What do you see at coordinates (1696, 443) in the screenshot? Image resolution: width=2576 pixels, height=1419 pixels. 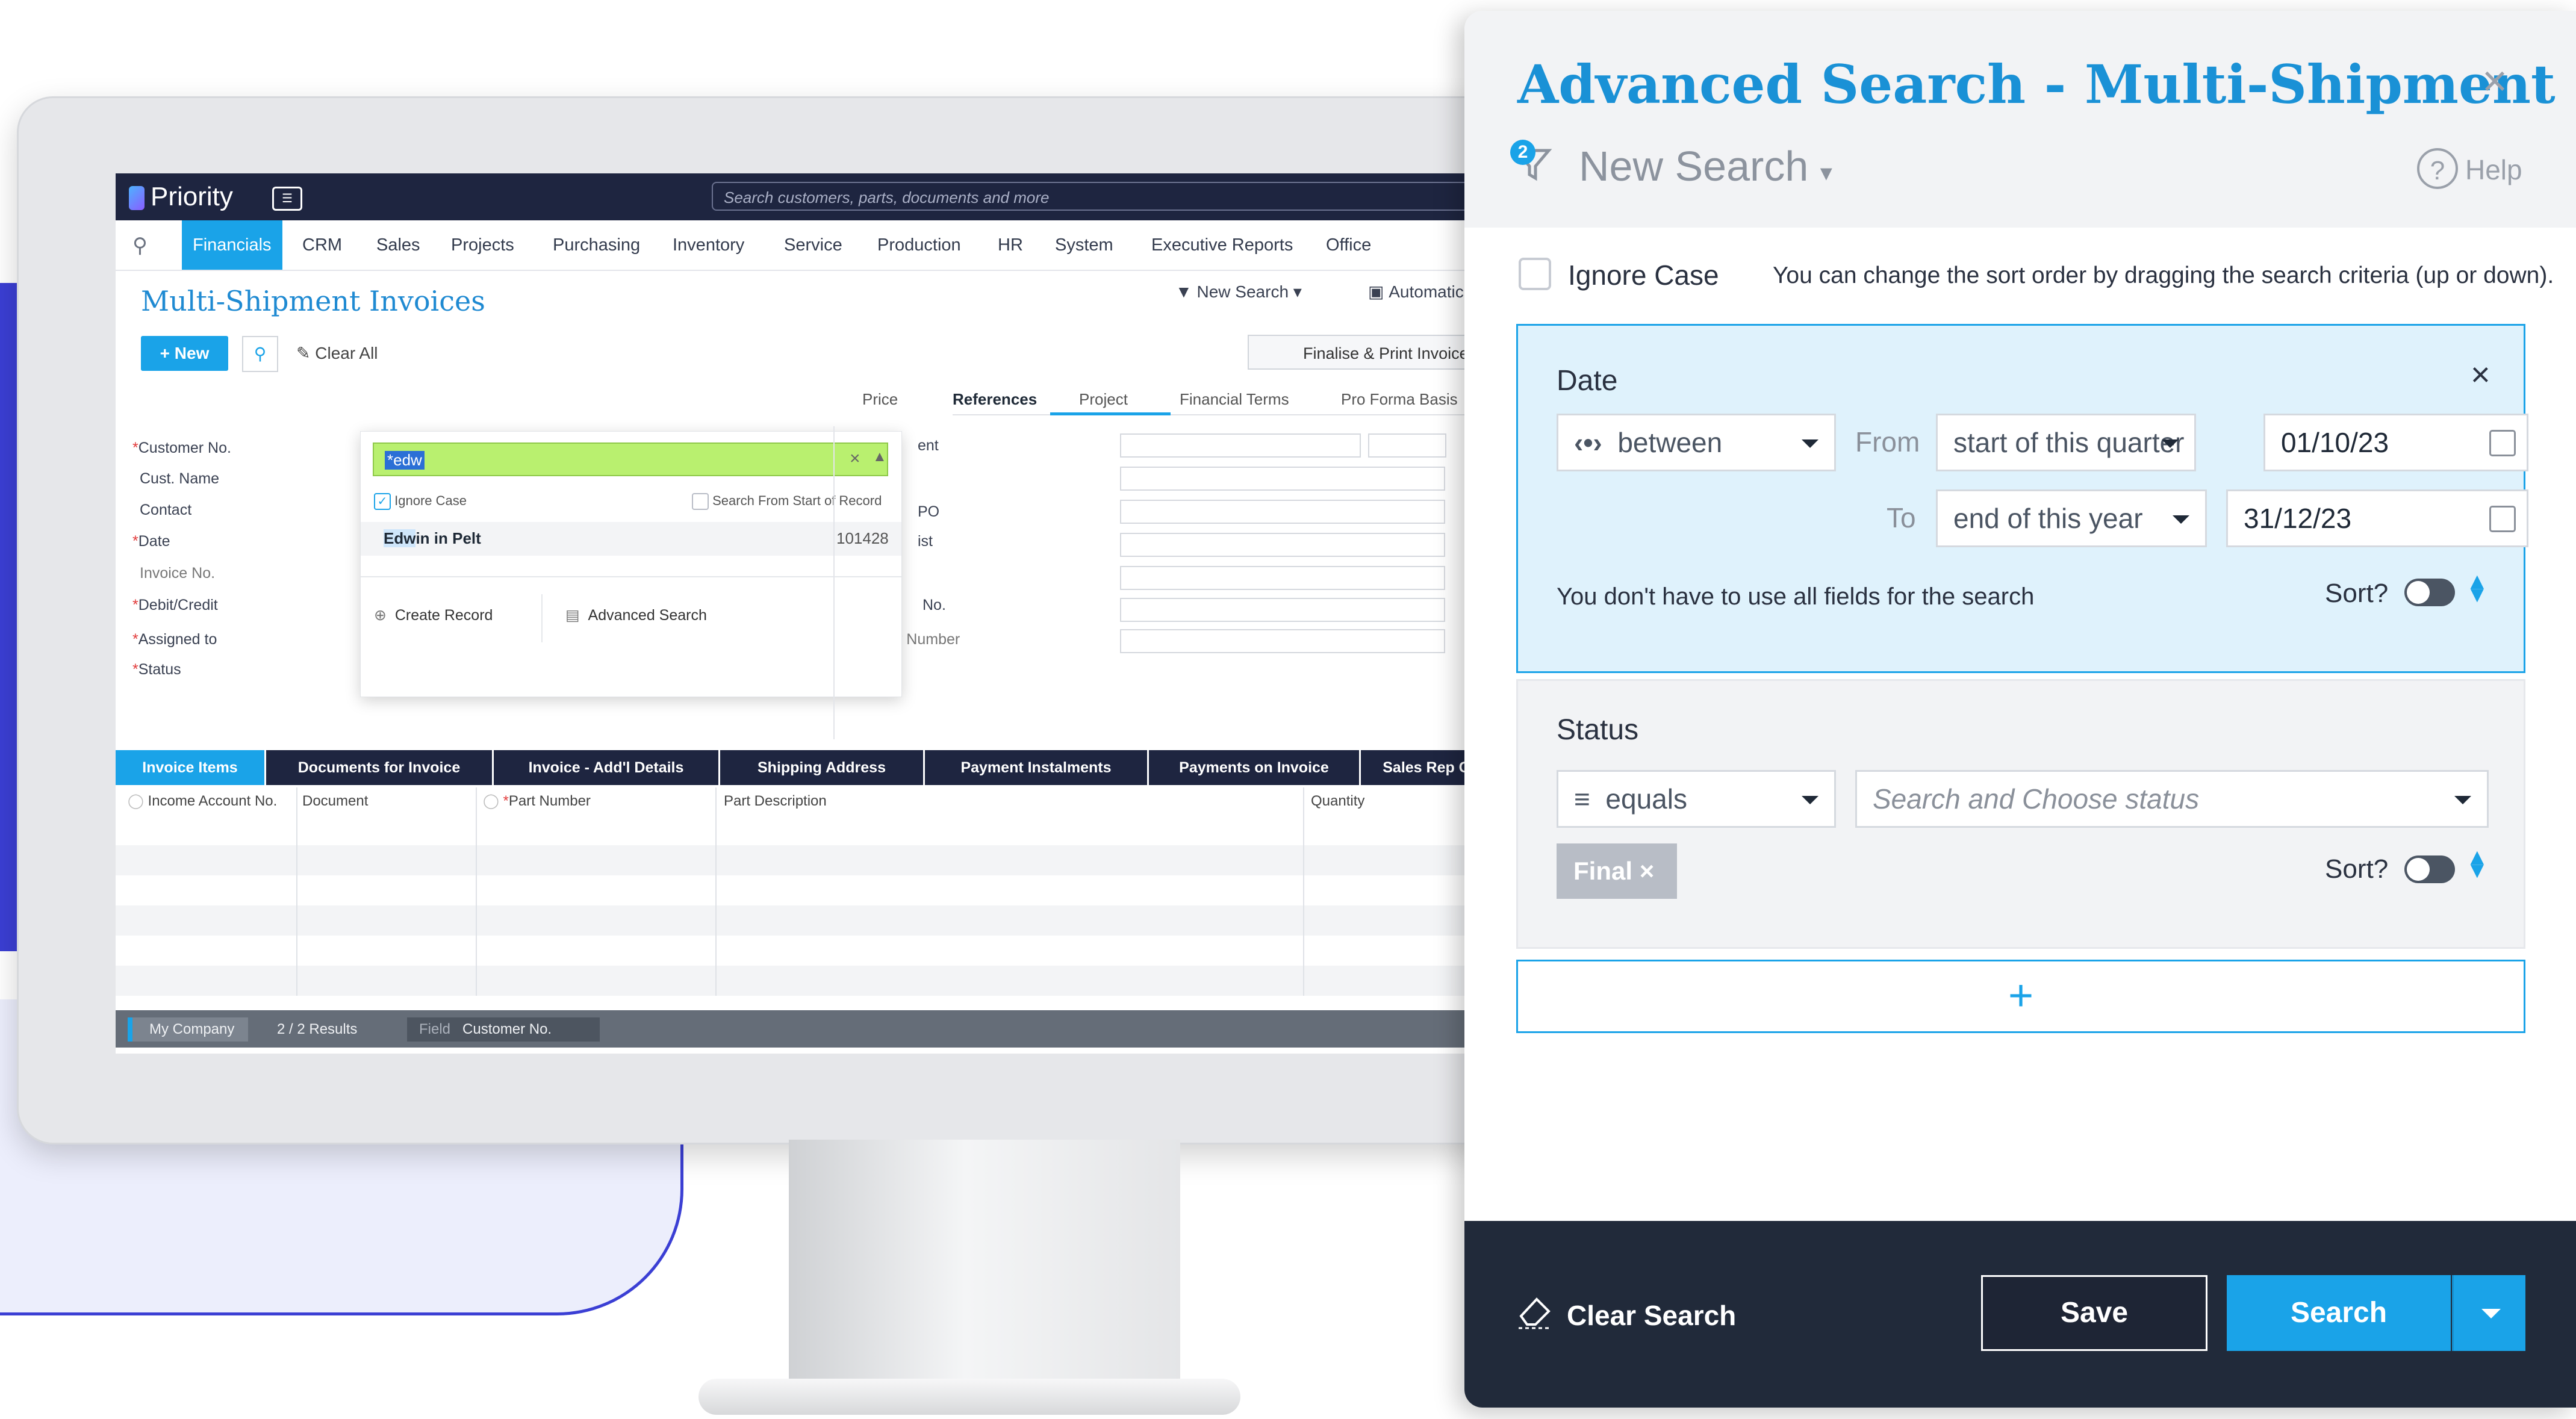 I see `date-operator-select: ‹•› between` at bounding box center [1696, 443].